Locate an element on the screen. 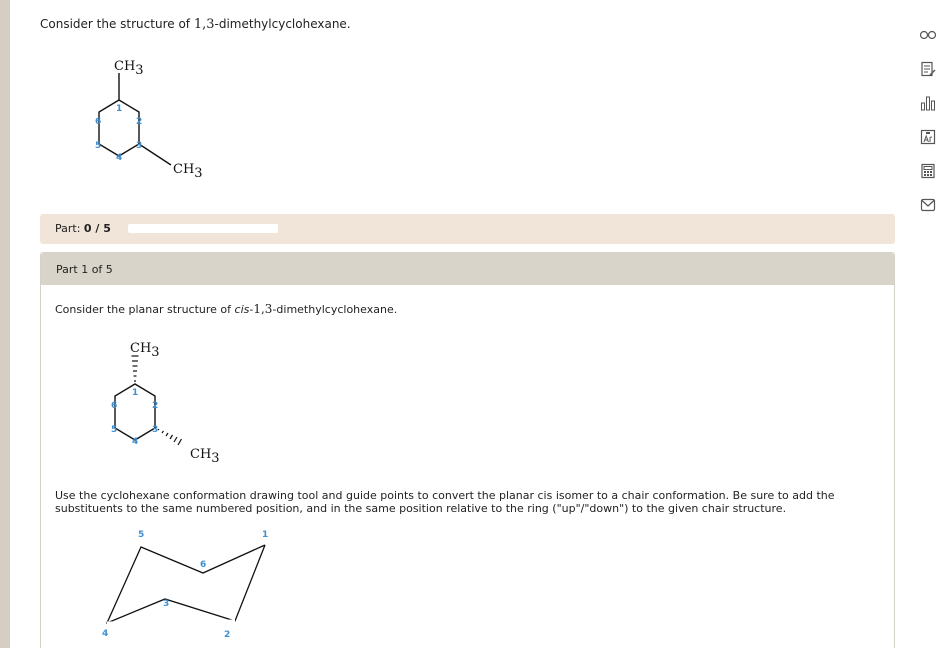  chair-number-2: 2 is located at coordinates (227, 635).